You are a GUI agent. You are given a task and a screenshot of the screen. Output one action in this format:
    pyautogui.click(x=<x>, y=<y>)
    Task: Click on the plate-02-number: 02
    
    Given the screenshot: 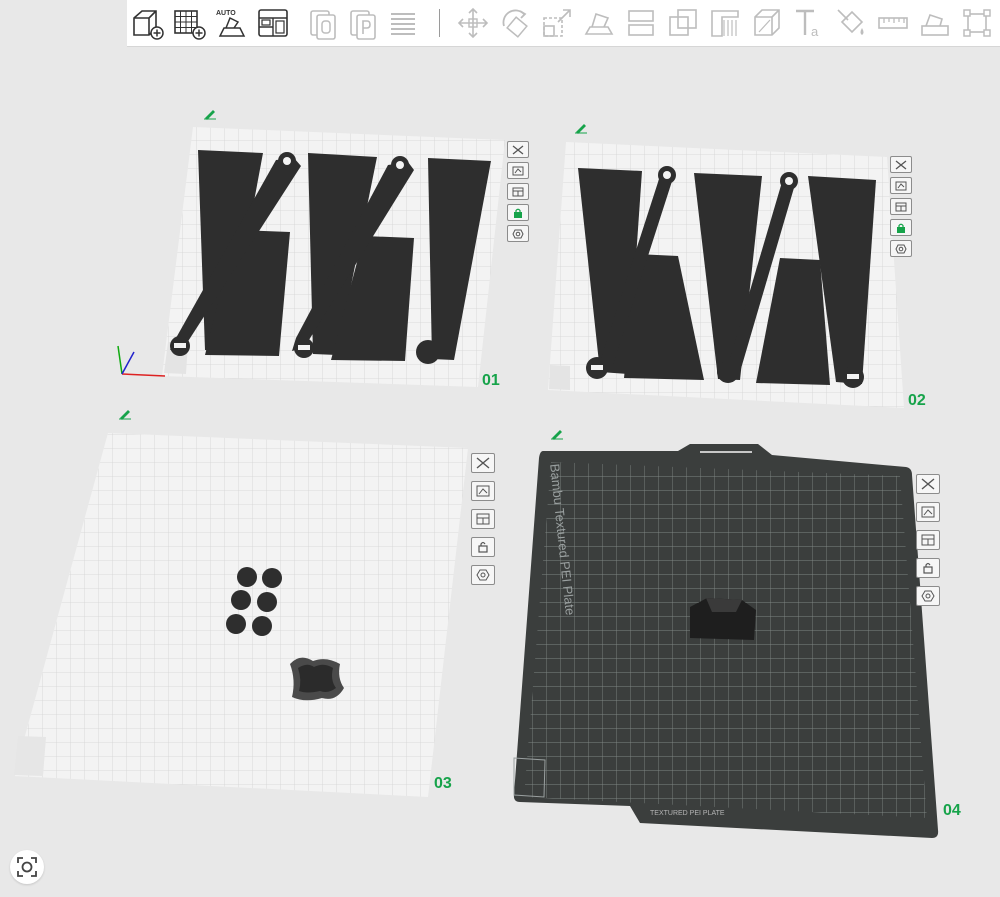 What is the action you would take?
    pyautogui.click(x=917, y=400)
    